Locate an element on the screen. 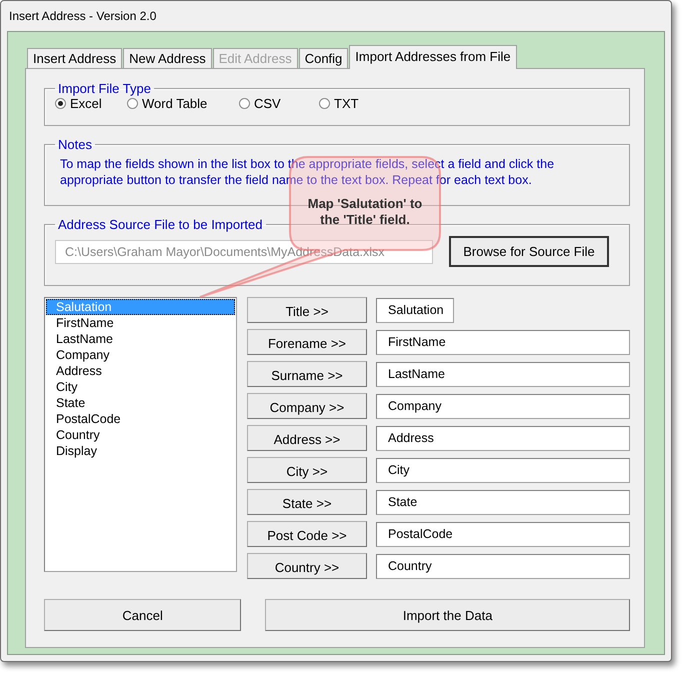  map-button: City >> is located at coordinates (307, 470).